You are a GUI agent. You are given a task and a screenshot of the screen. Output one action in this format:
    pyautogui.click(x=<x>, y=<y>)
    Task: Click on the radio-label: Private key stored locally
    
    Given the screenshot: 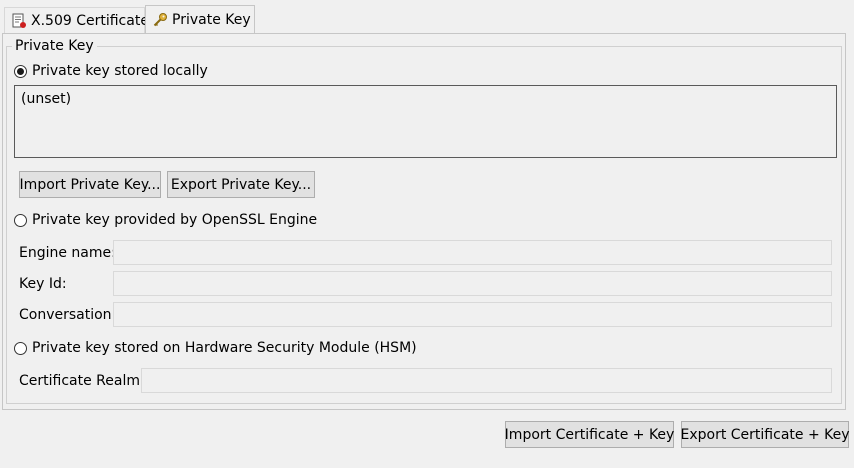 What is the action you would take?
    pyautogui.click(x=120, y=71)
    